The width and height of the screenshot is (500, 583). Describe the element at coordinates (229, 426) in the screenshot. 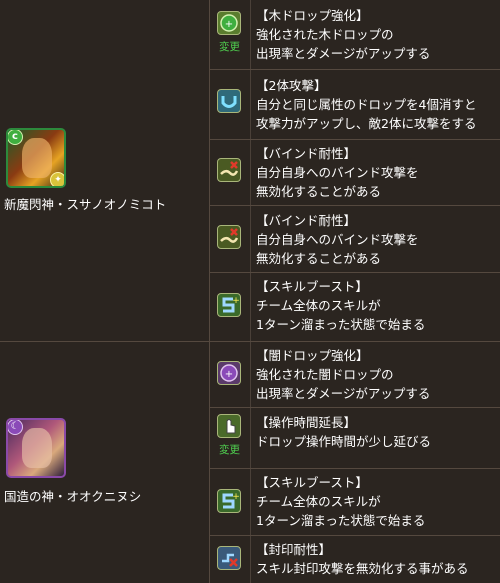

I see `time-extend-icon` at that location.